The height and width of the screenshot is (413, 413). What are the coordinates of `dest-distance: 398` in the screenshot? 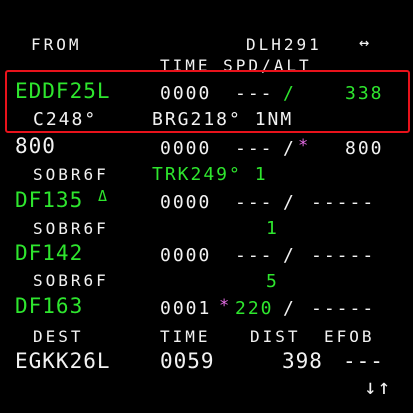 It's located at (302, 361).